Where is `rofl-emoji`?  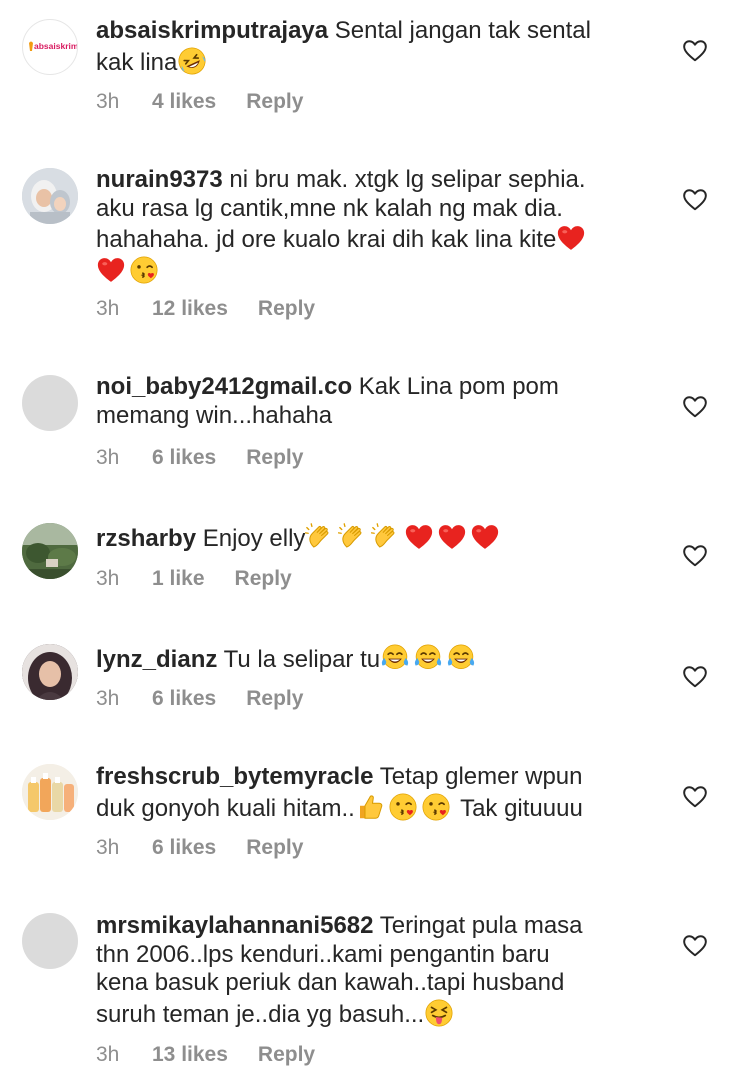 rofl-emoji is located at coordinates (192, 61).